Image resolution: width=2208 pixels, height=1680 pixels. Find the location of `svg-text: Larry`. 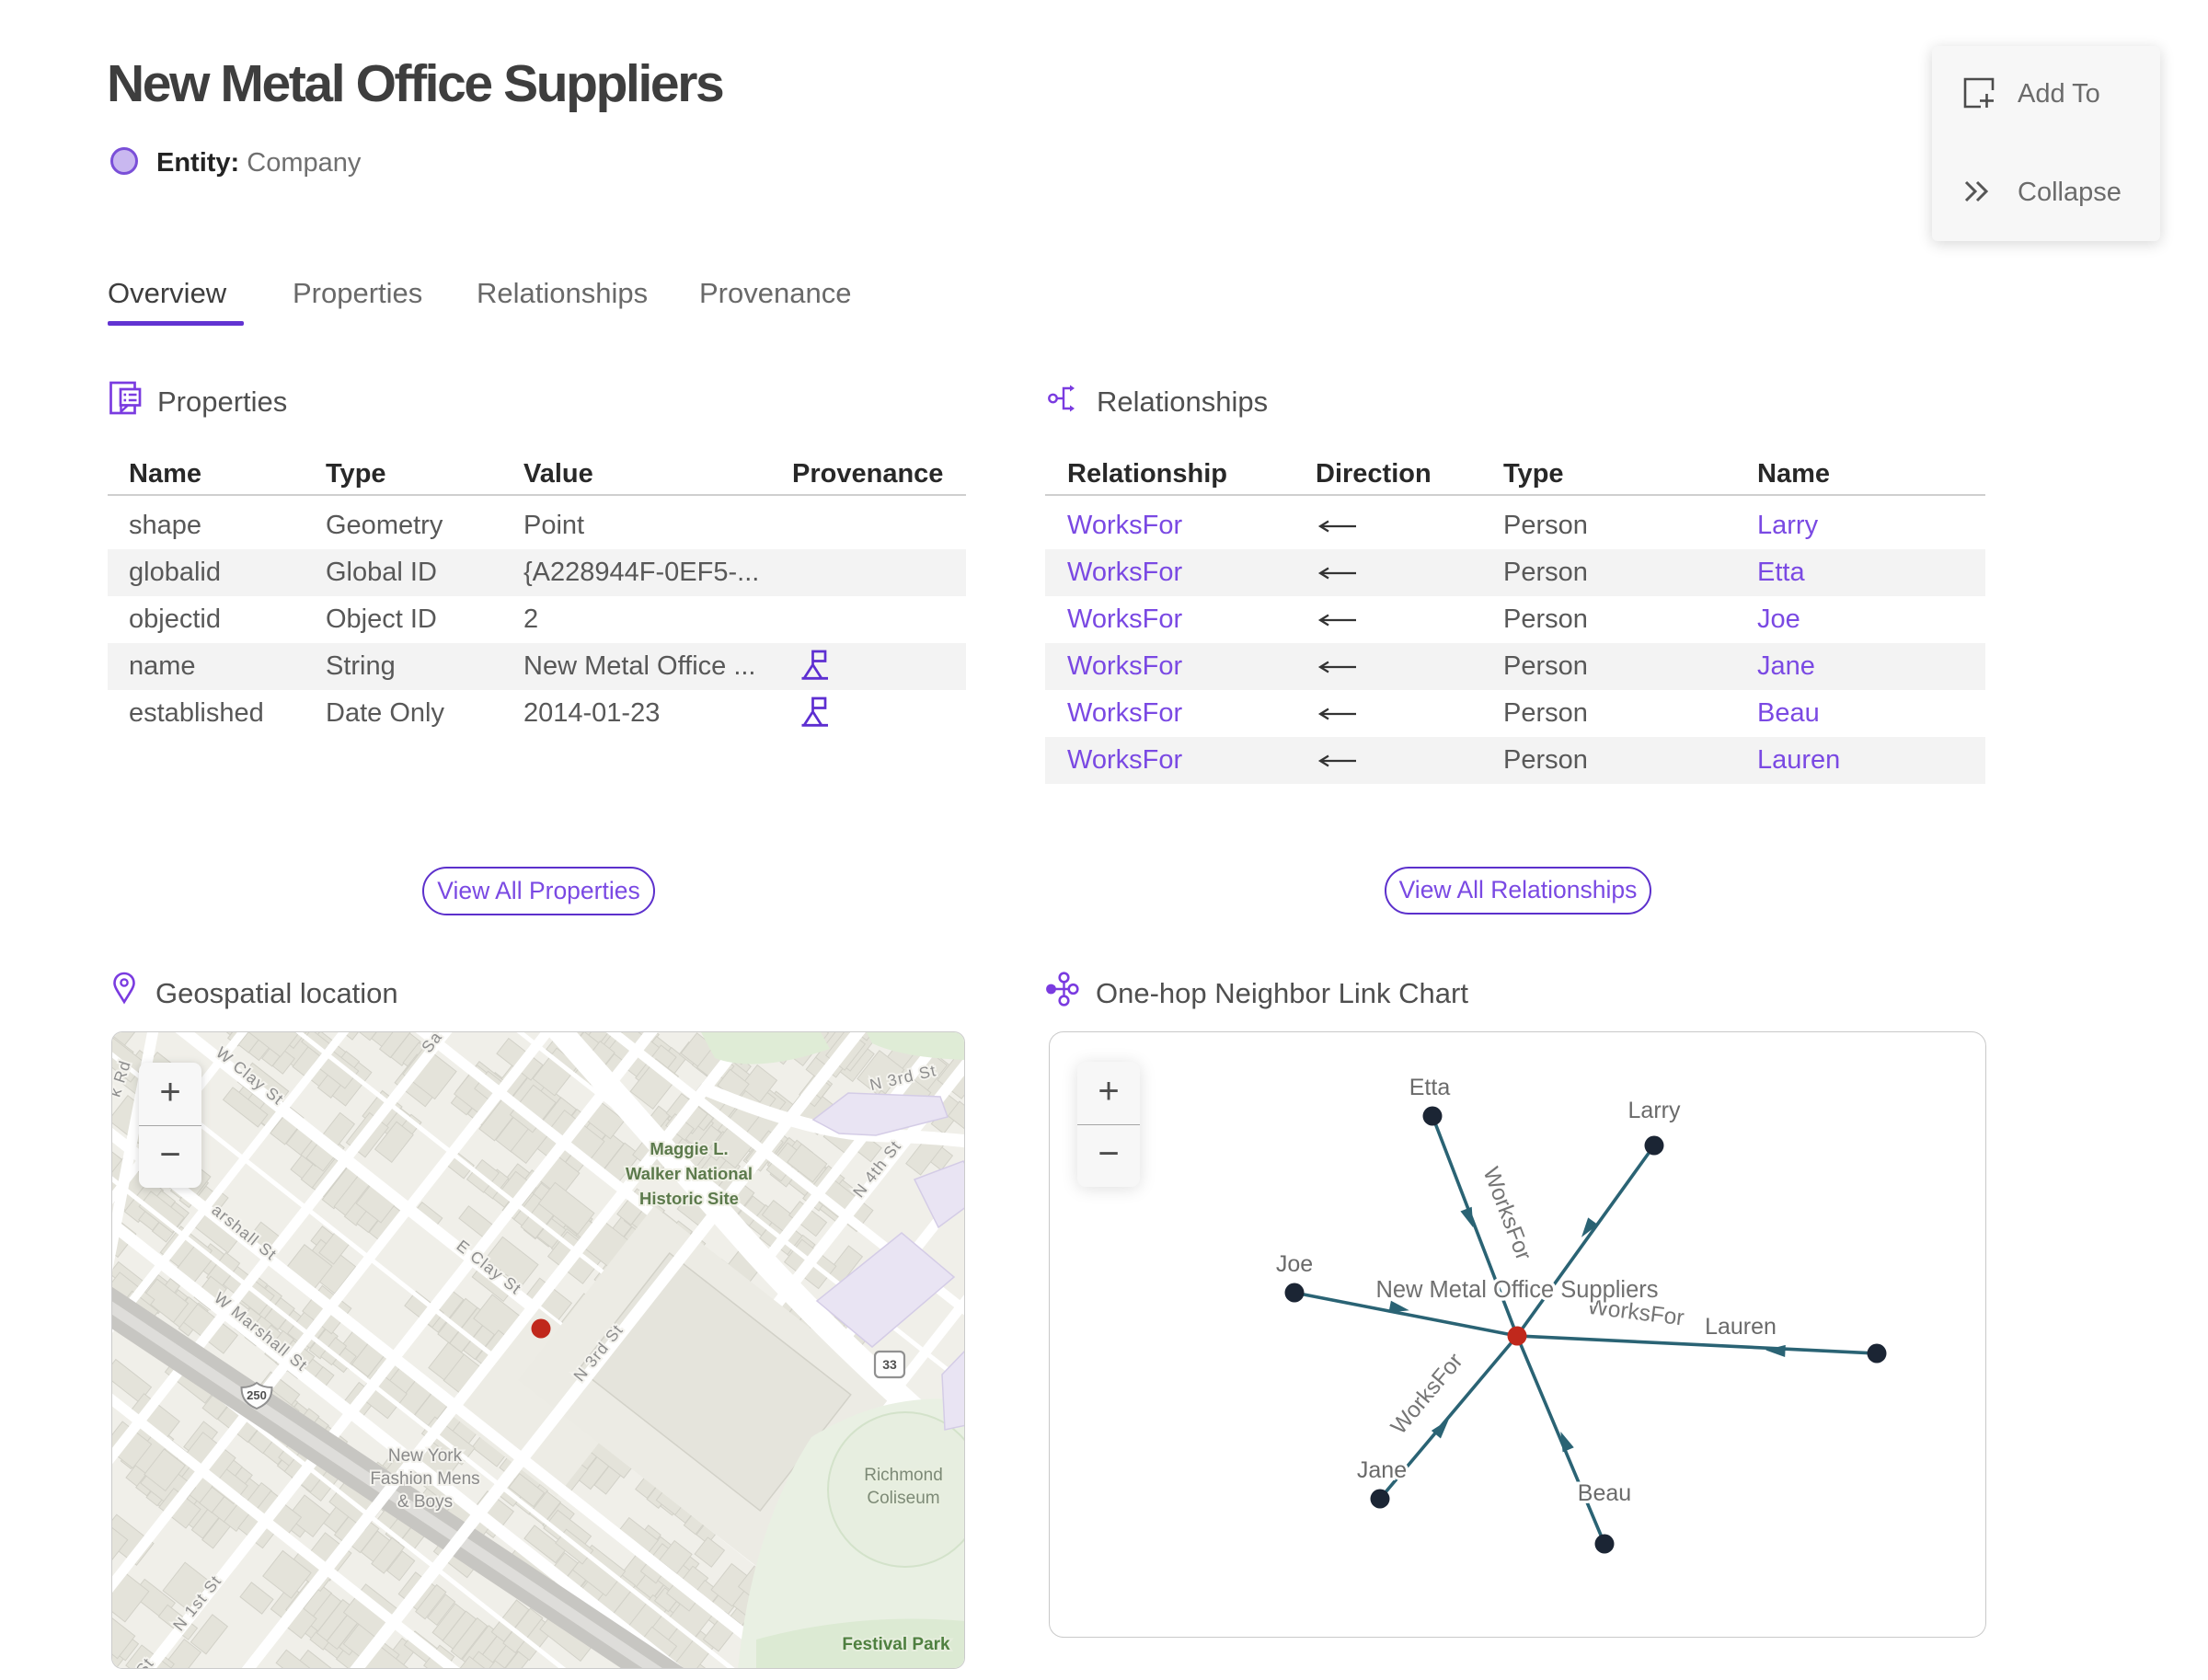

svg-text: Larry is located at coordinates (1654, 1110).